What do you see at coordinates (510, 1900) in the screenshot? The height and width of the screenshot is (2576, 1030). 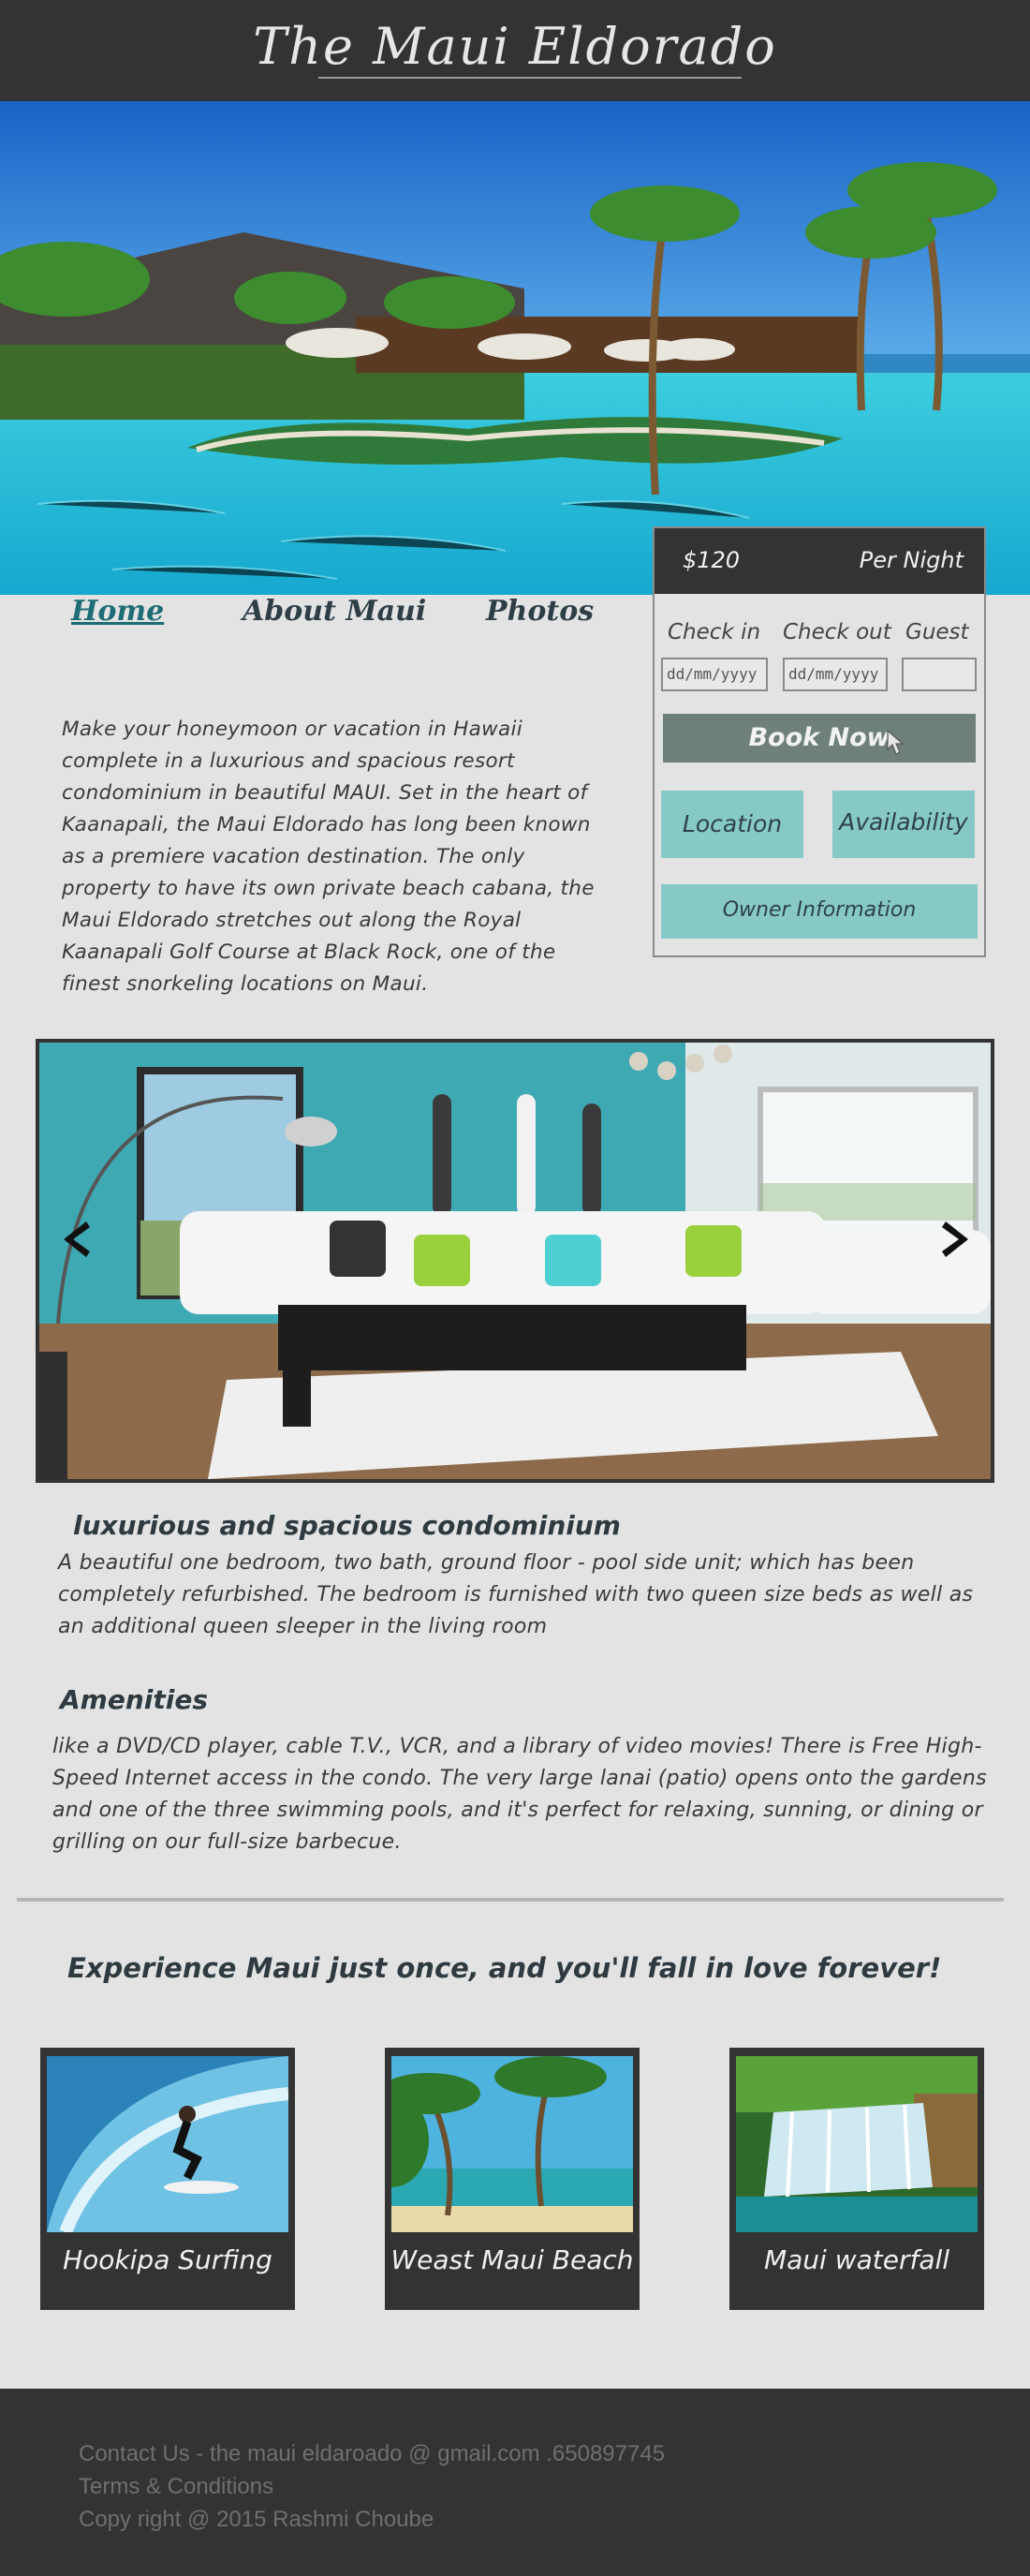 I see `section-divider` at bounding box center [510, 1900].